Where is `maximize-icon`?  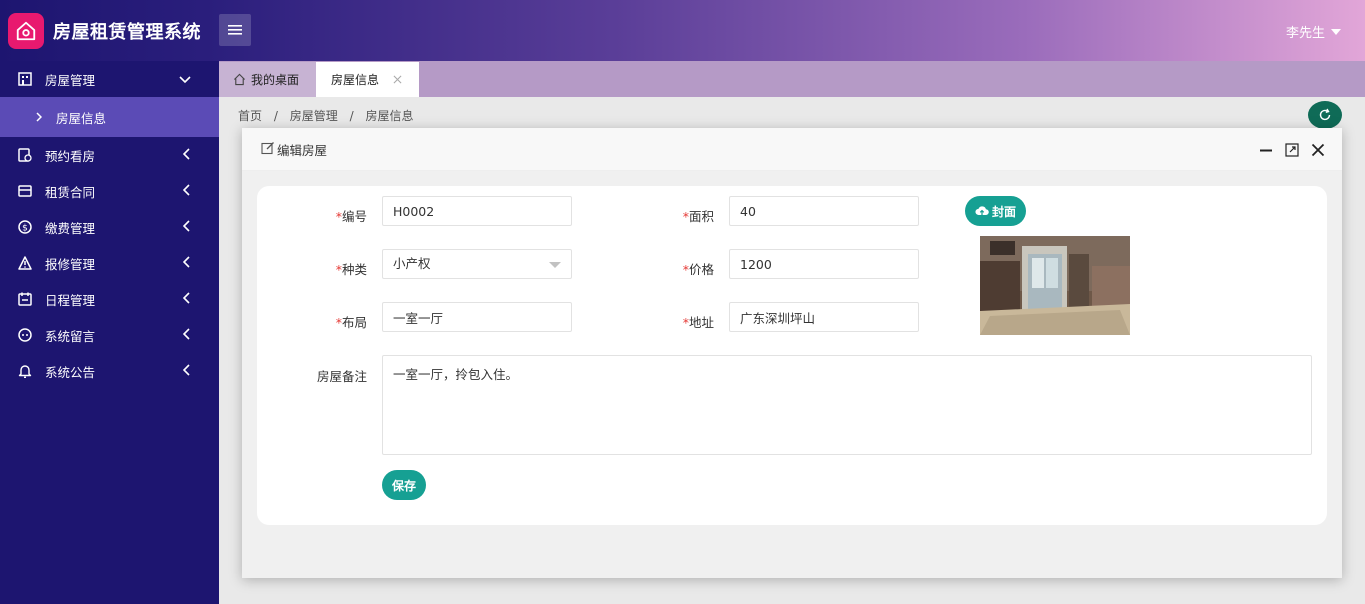 maximize-icon is located at coordinates (1292, 150).